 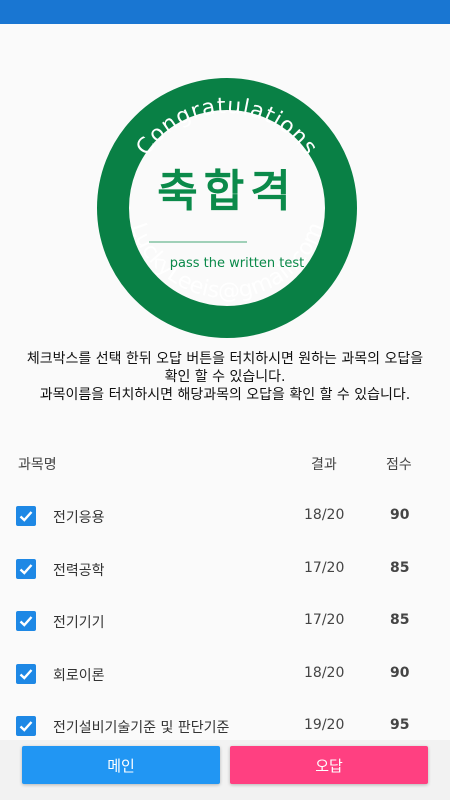 What do you see at coordinates (121, 765) in the screenshot?
I see `main-button: 메인` at bounding box center [121, 765].